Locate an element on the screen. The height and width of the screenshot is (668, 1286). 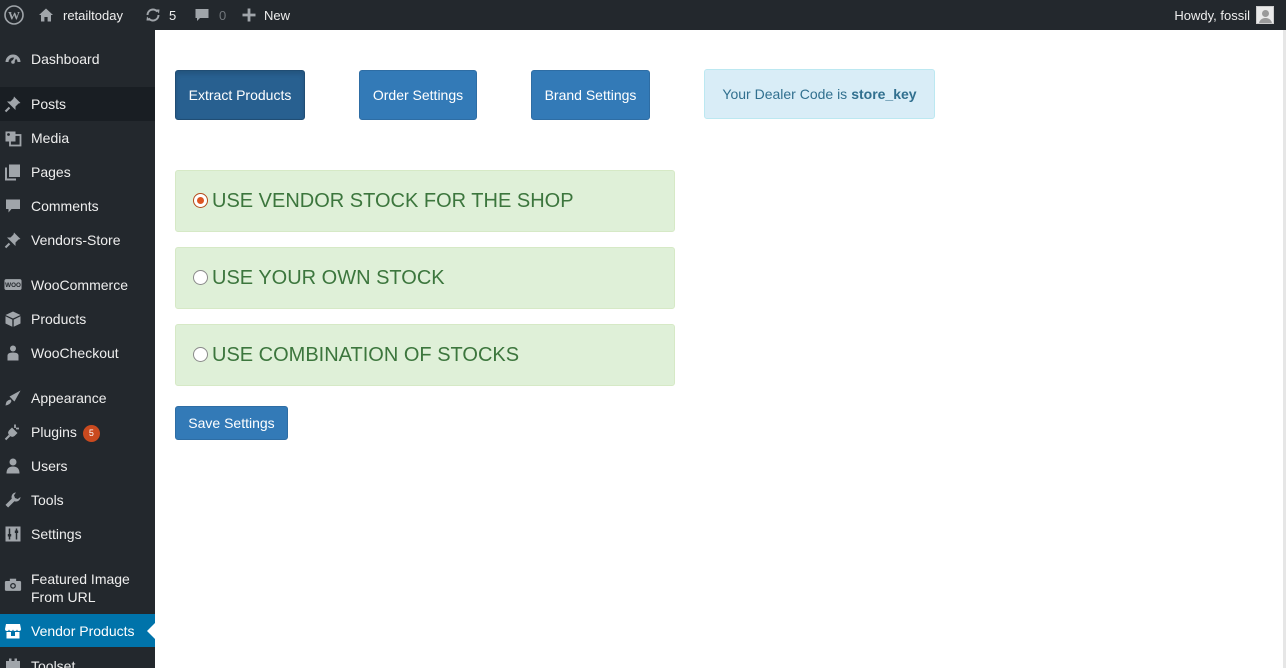
sidebar-item-label: Plugins is located at coordinates (54, 431).